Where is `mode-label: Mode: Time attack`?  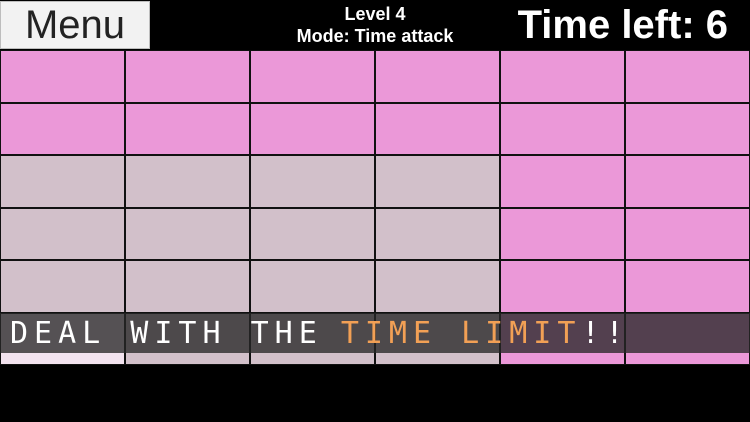
mode-label: Mode: Time attack is located at coordinates (375, 36).